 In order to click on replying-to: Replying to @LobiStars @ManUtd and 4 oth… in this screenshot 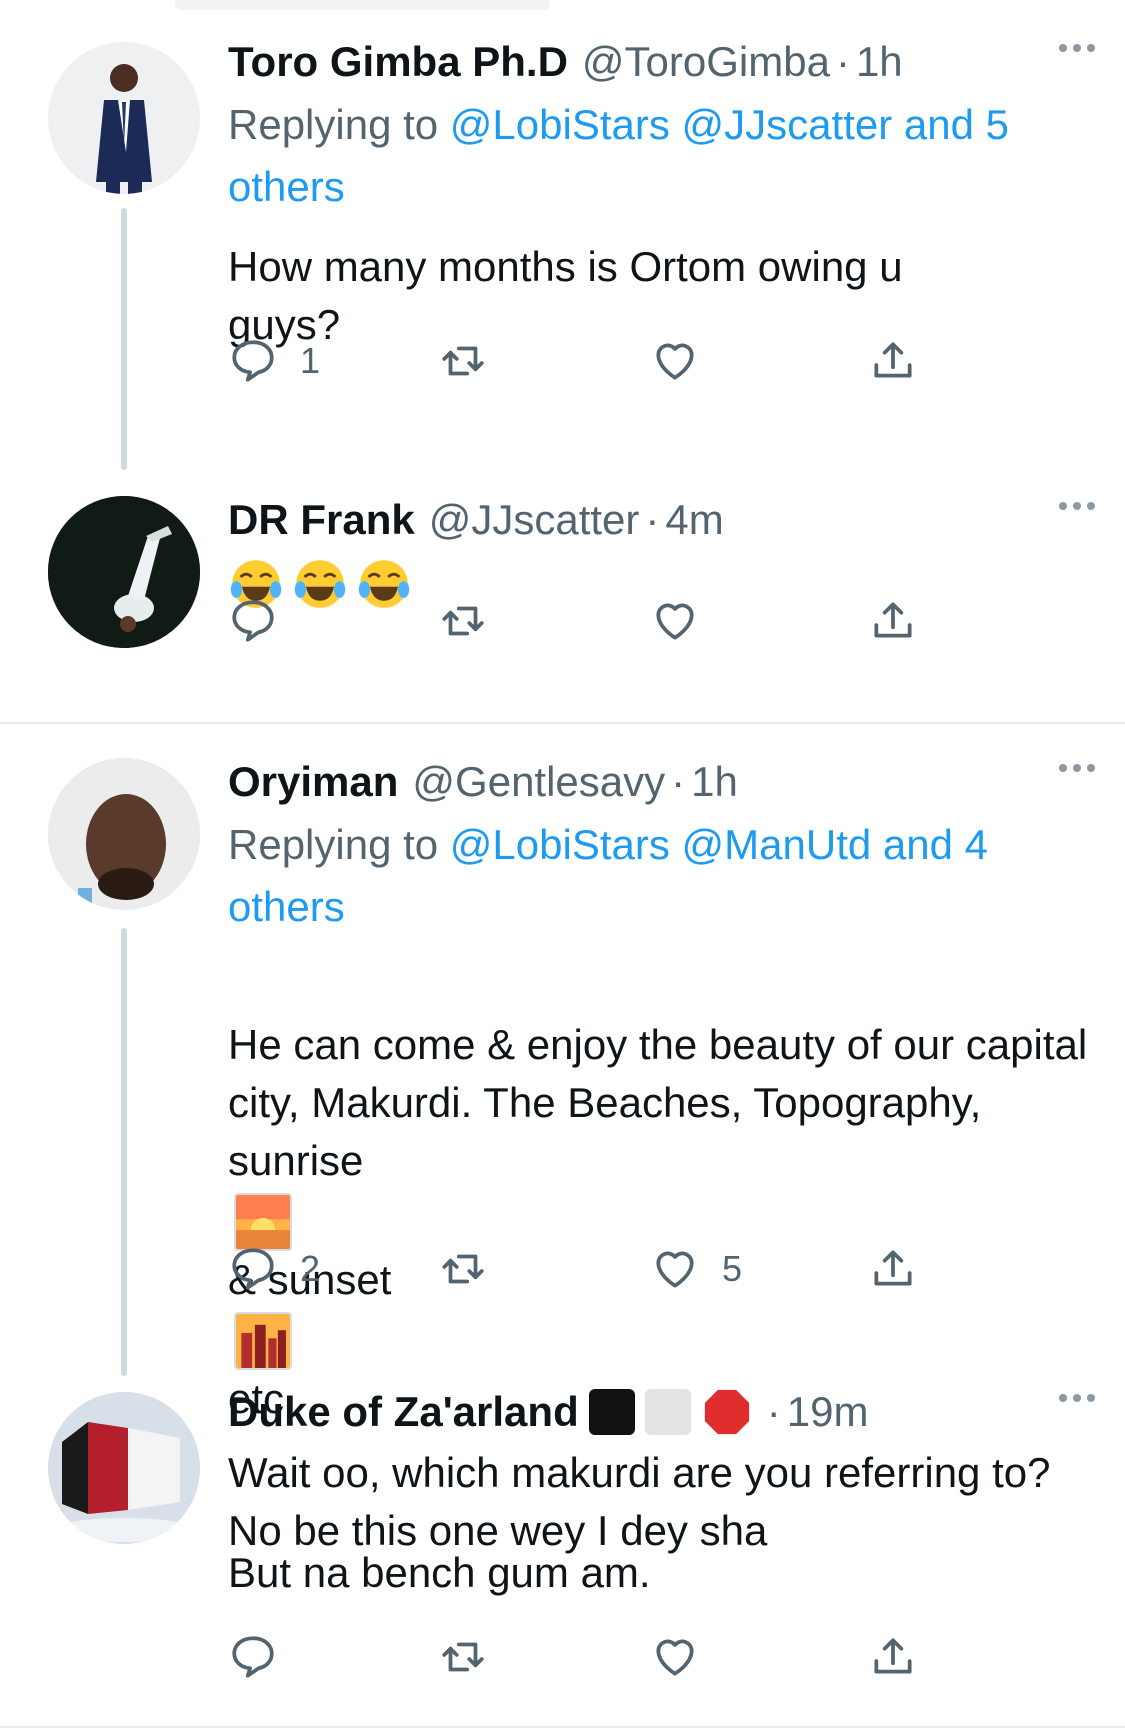, I will do `click(661, 876)`.